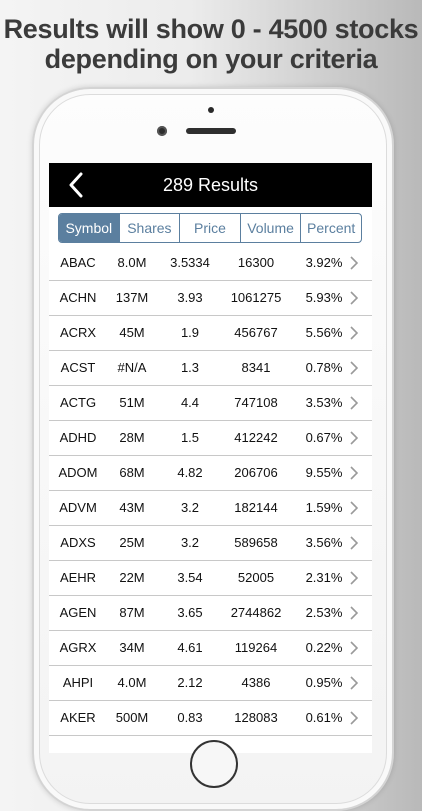 The width and height of the screenshot is (422, 811). Describe the element at coordinates (210, 403) in the screenshot. I see `table-row: ACTG 51M 4.4 747108 3.53%` at that location.